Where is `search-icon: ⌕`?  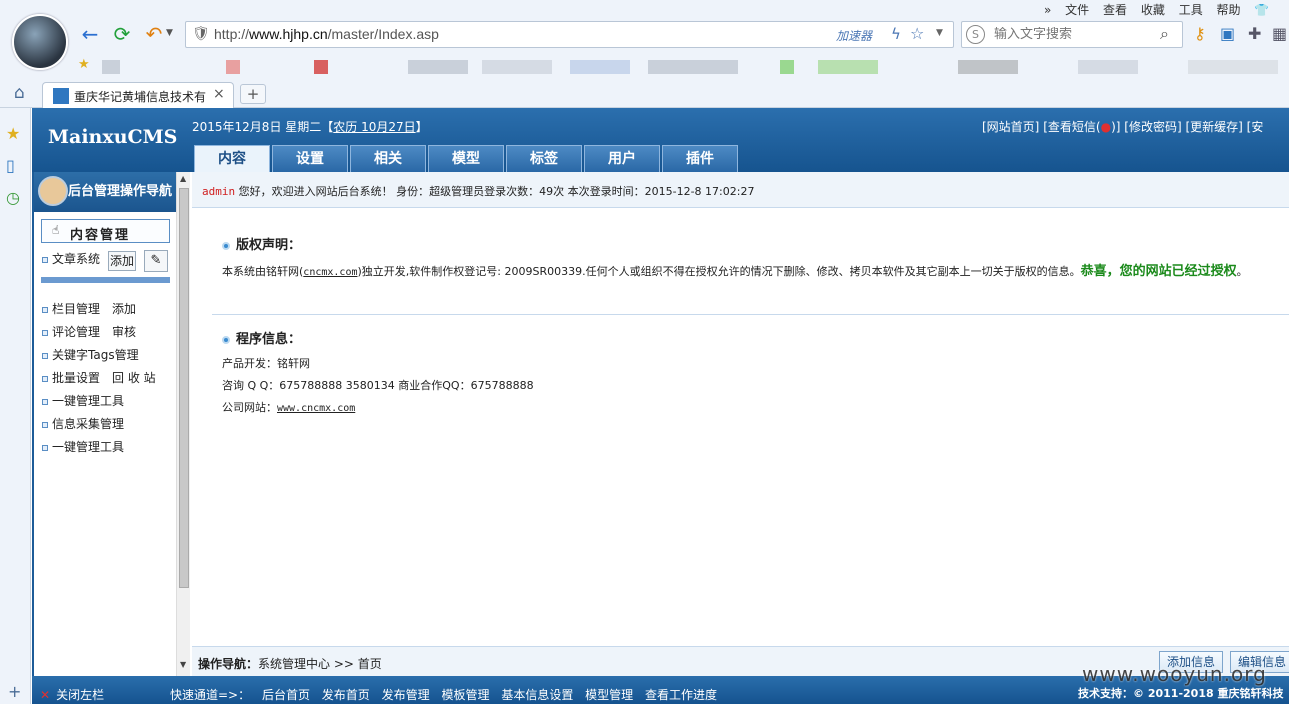 search-icon: ⌕ is located at coordinates (1164, 34).